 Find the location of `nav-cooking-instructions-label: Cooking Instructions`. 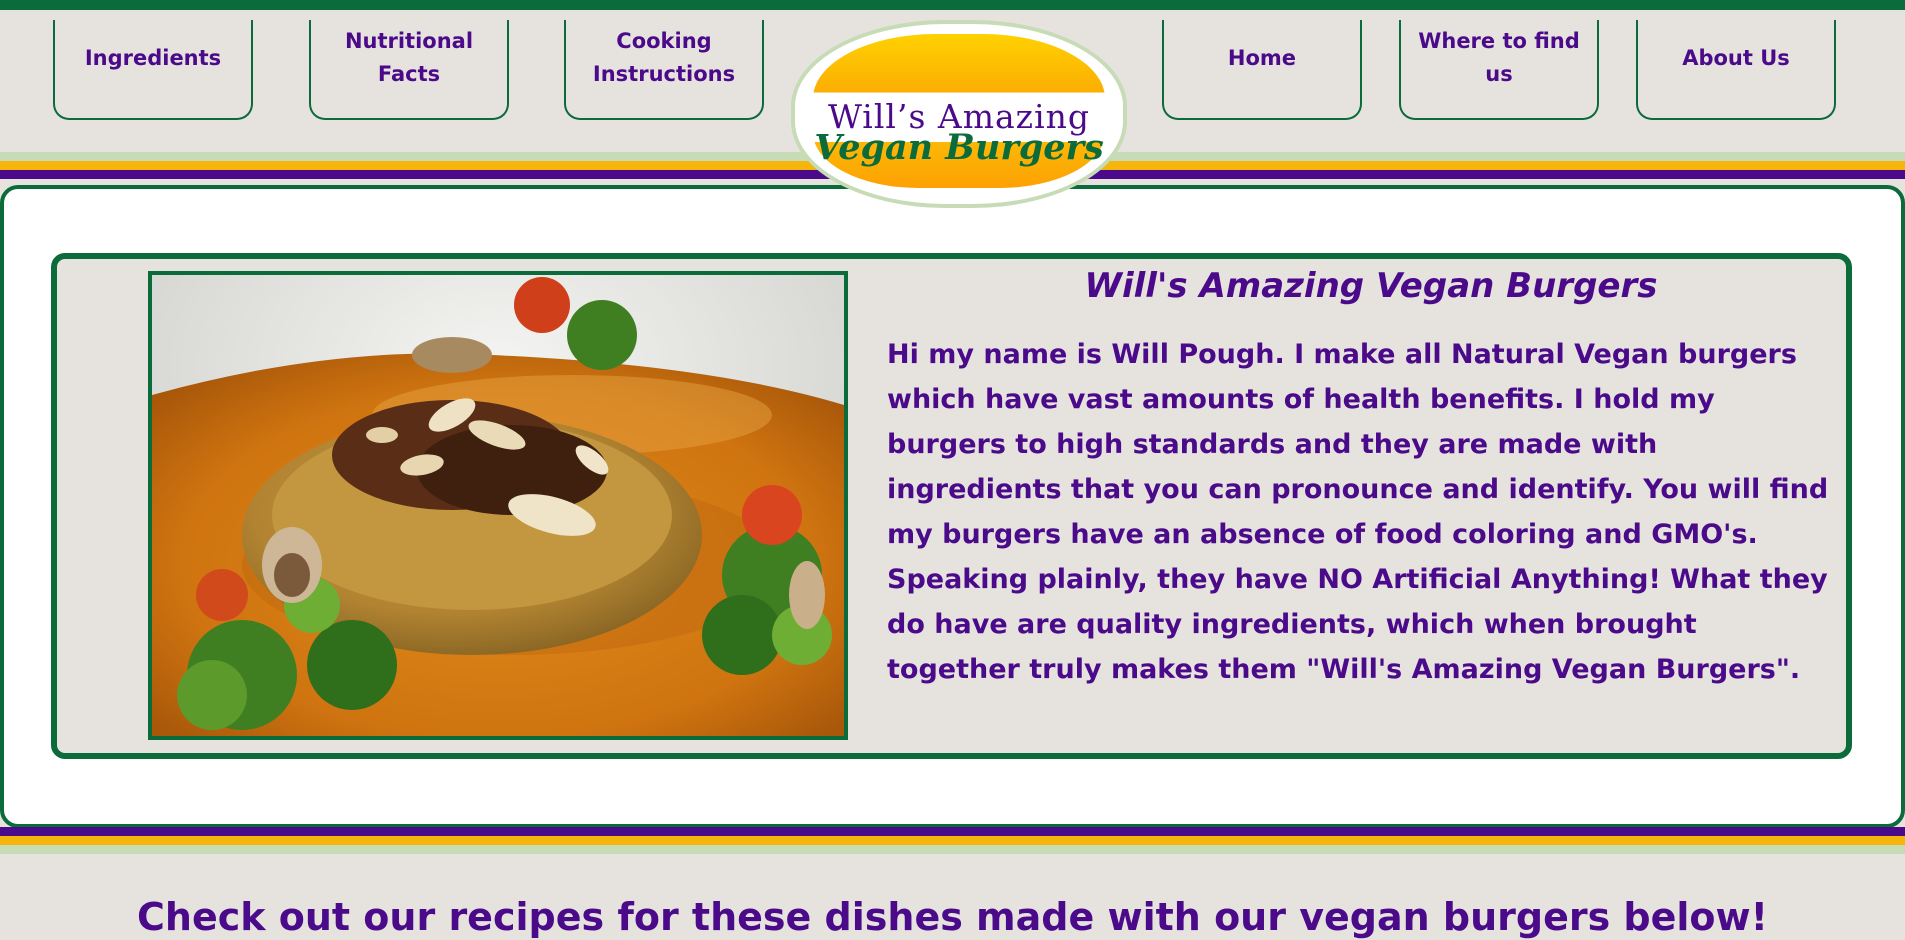

nav-cooking-instructions-label: Cooking Instructions is located at coordinates (664, 57).